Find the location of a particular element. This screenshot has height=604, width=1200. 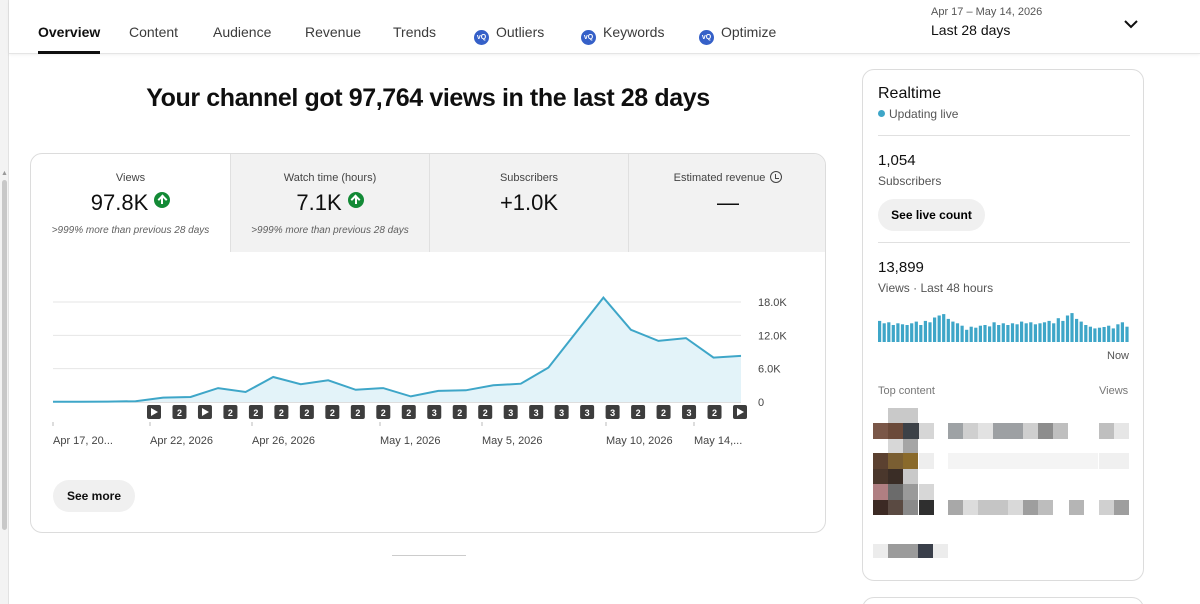

tab-optimize: vQ Optimize is located at coordinates (737, 27).